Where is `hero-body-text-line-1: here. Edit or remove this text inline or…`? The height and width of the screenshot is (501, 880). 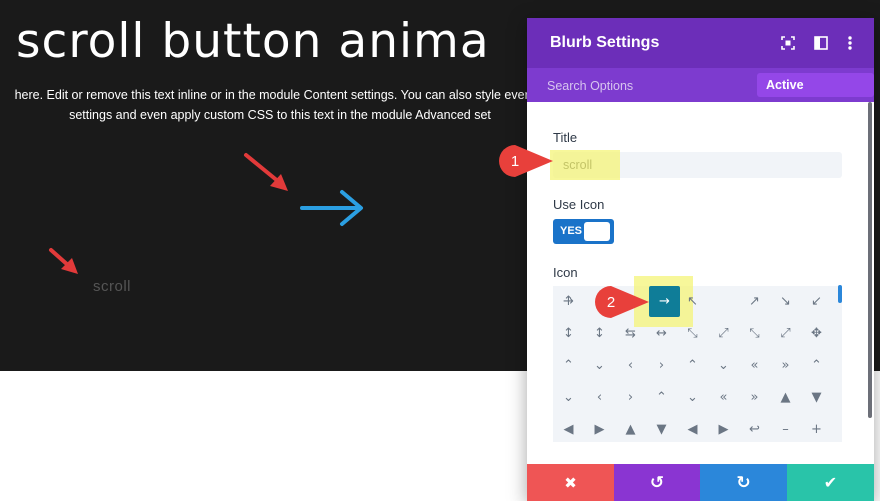
hero-body-text-line-1: here. Edit or remove this text inline or… is located at coordinates (280, 95).